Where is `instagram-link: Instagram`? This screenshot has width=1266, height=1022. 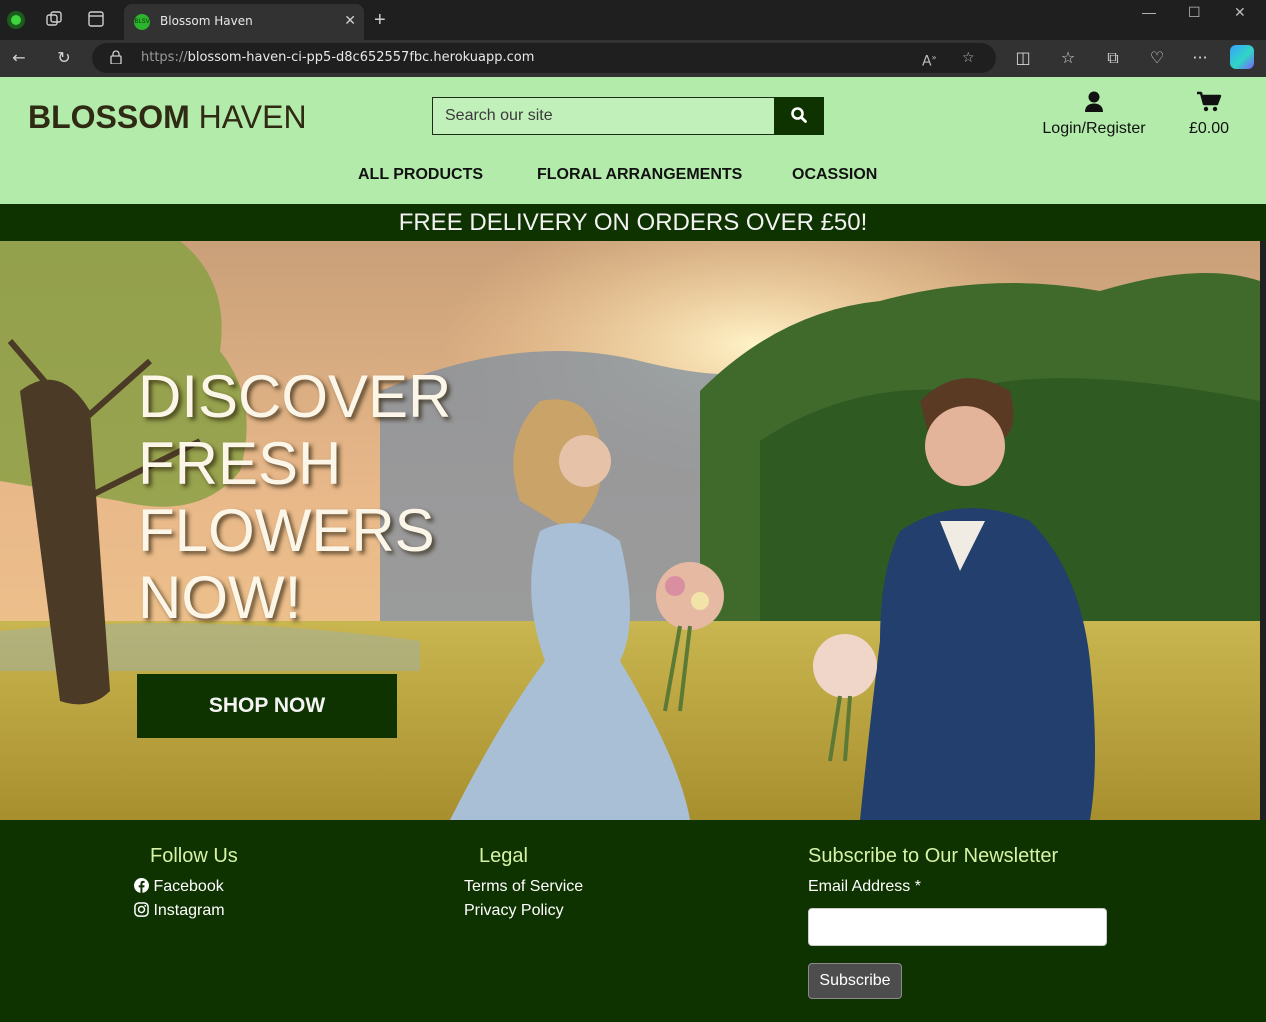
instagram-link: Instagram is located at coordinates (179, 911).